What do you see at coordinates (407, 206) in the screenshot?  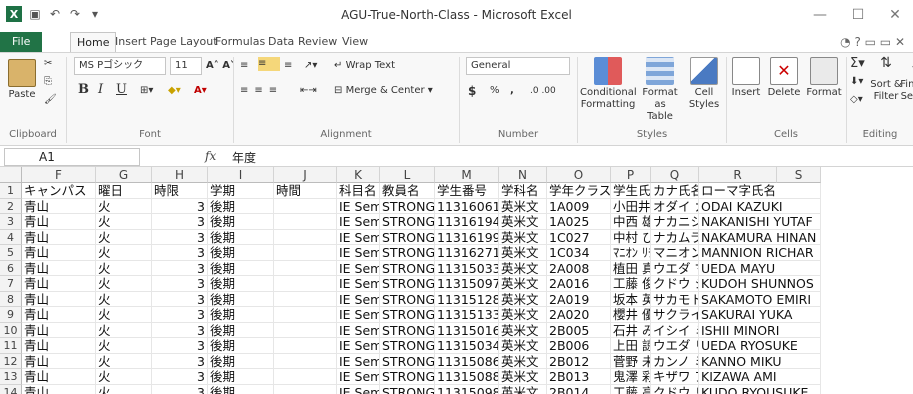 I see `cell-l2: STRONG` at bounding box center [407, 206].